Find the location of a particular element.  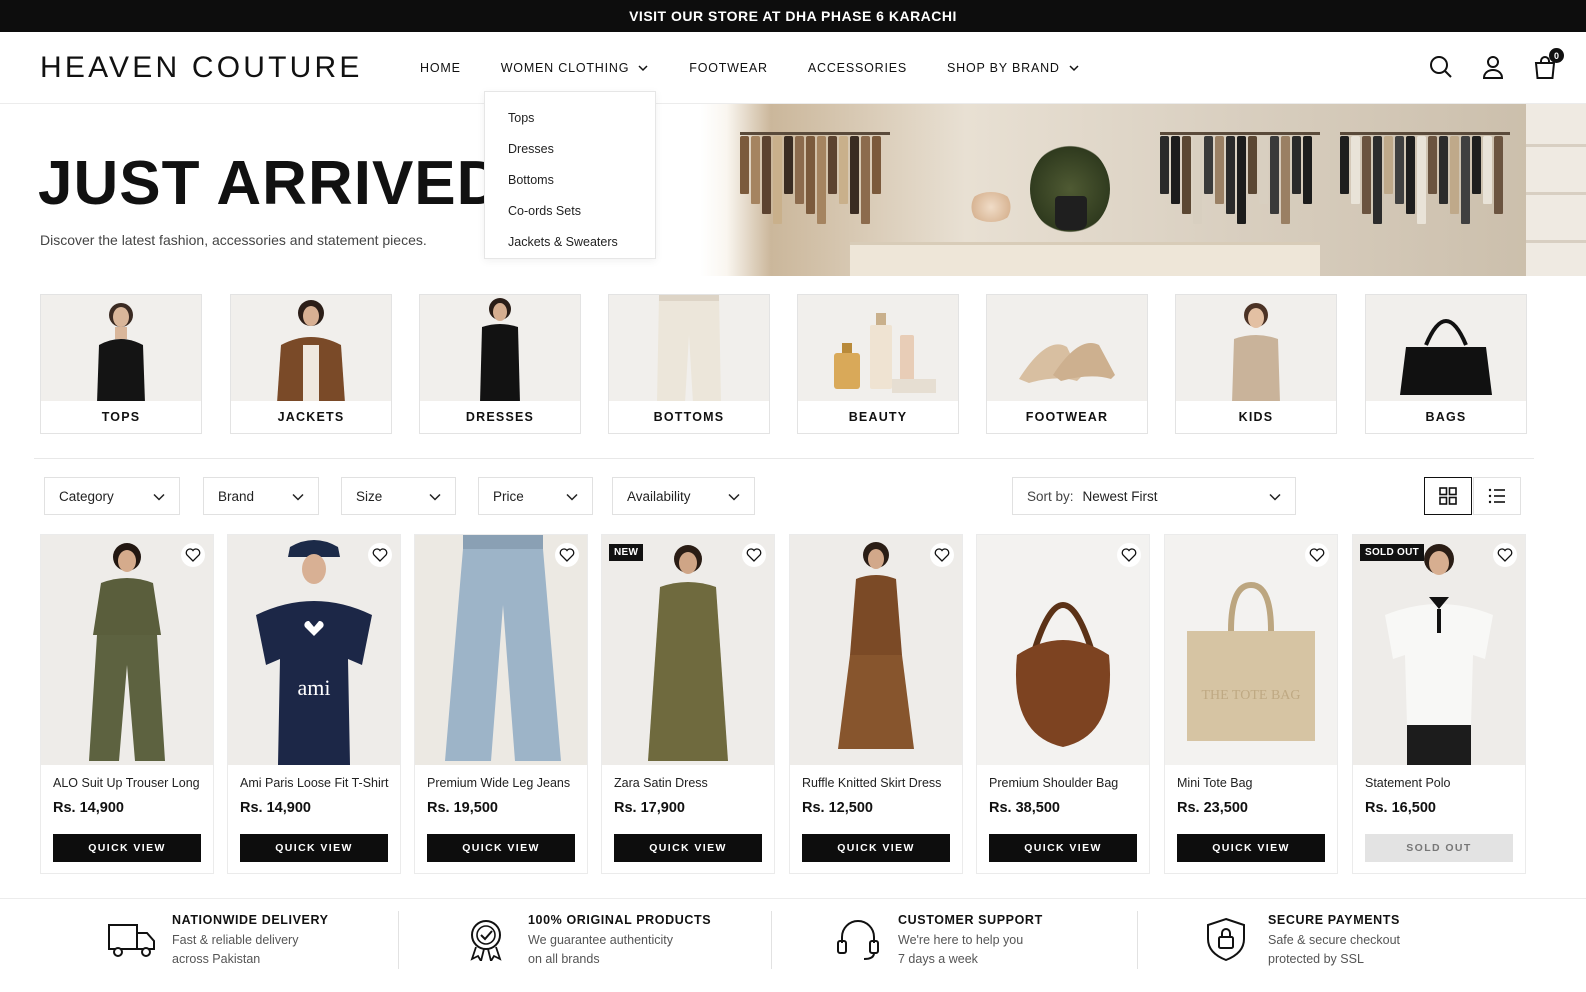

nav-accessories: ACCESSORIES is located at coordinates (857, 68).